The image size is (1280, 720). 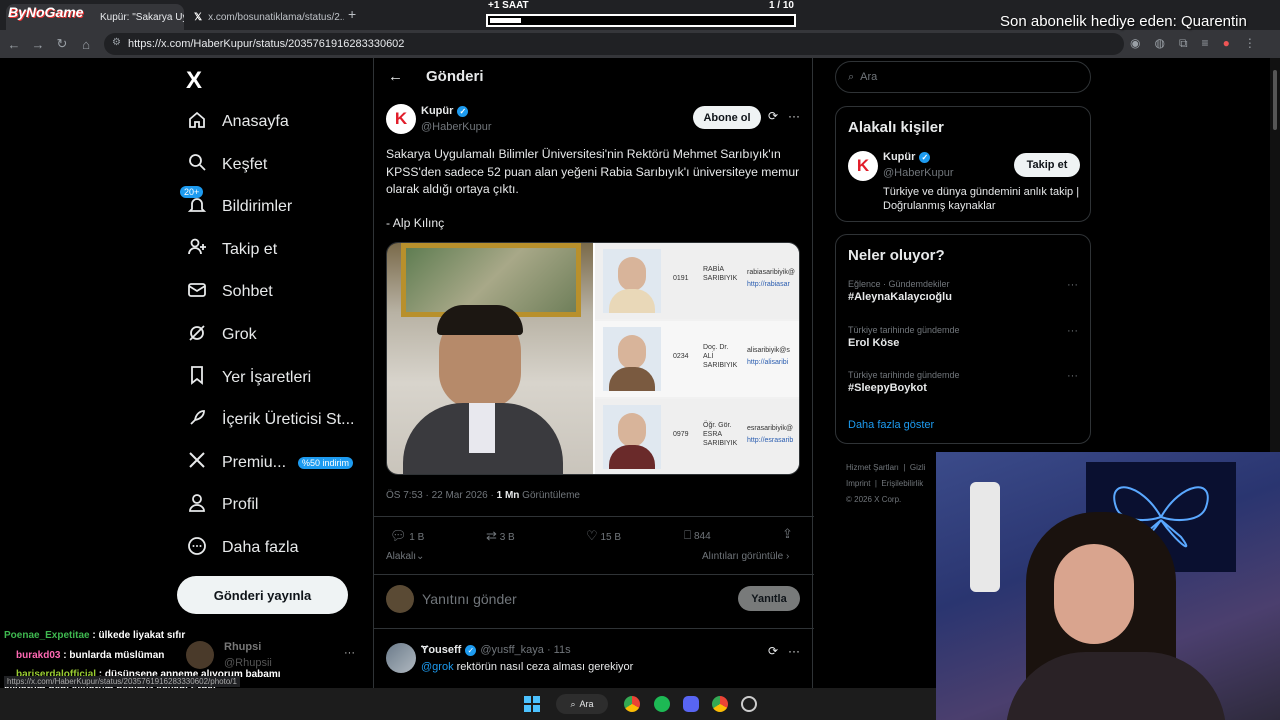 What do you see at coordinates (197, 249) in the screenshot?
I see `follow-icon` at bounding box center [197, 249].